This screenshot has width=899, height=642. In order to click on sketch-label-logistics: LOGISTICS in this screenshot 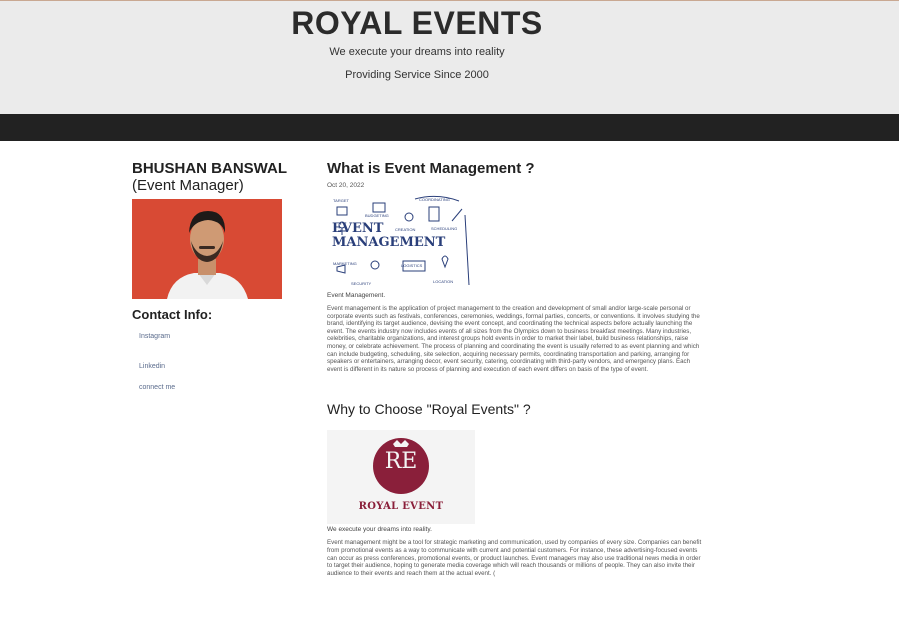, I will do `click(412, 265)`.